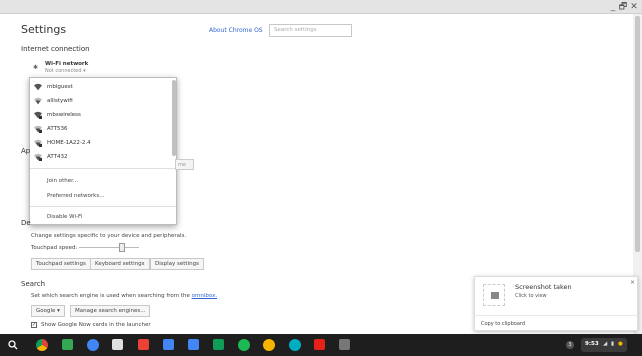 The image size is (642, 356). What do you see at coordinates (613, 344) in the screenshot?
I see `signal-icon: ▮` at bounding box center [613, 344].